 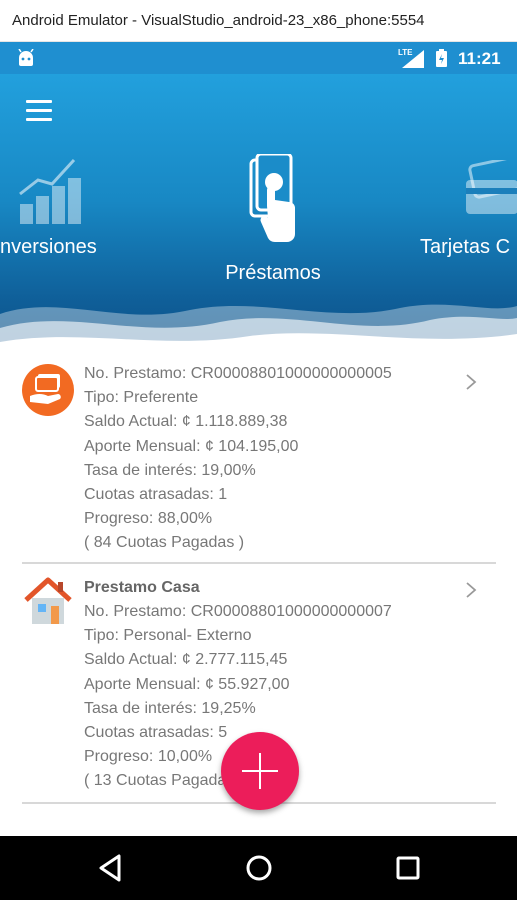 I want to click on header-waves, so click(x=258, y=330).